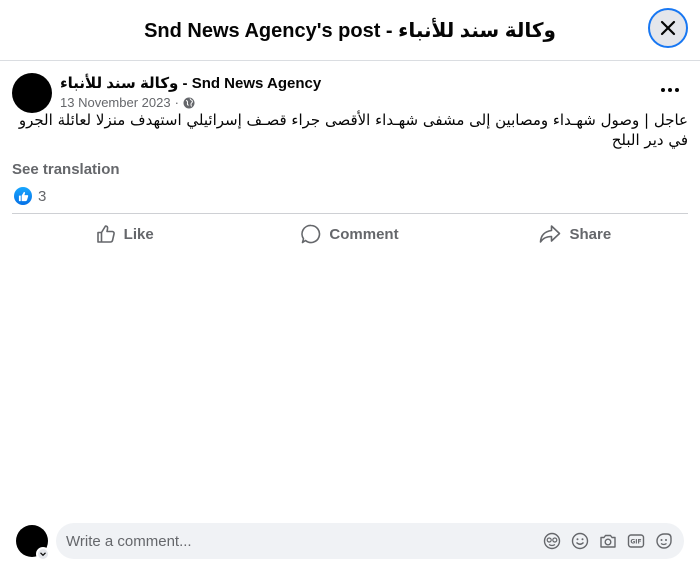 The image size is (700, 577). I want to click on sticker-icon, so click(664, 541).